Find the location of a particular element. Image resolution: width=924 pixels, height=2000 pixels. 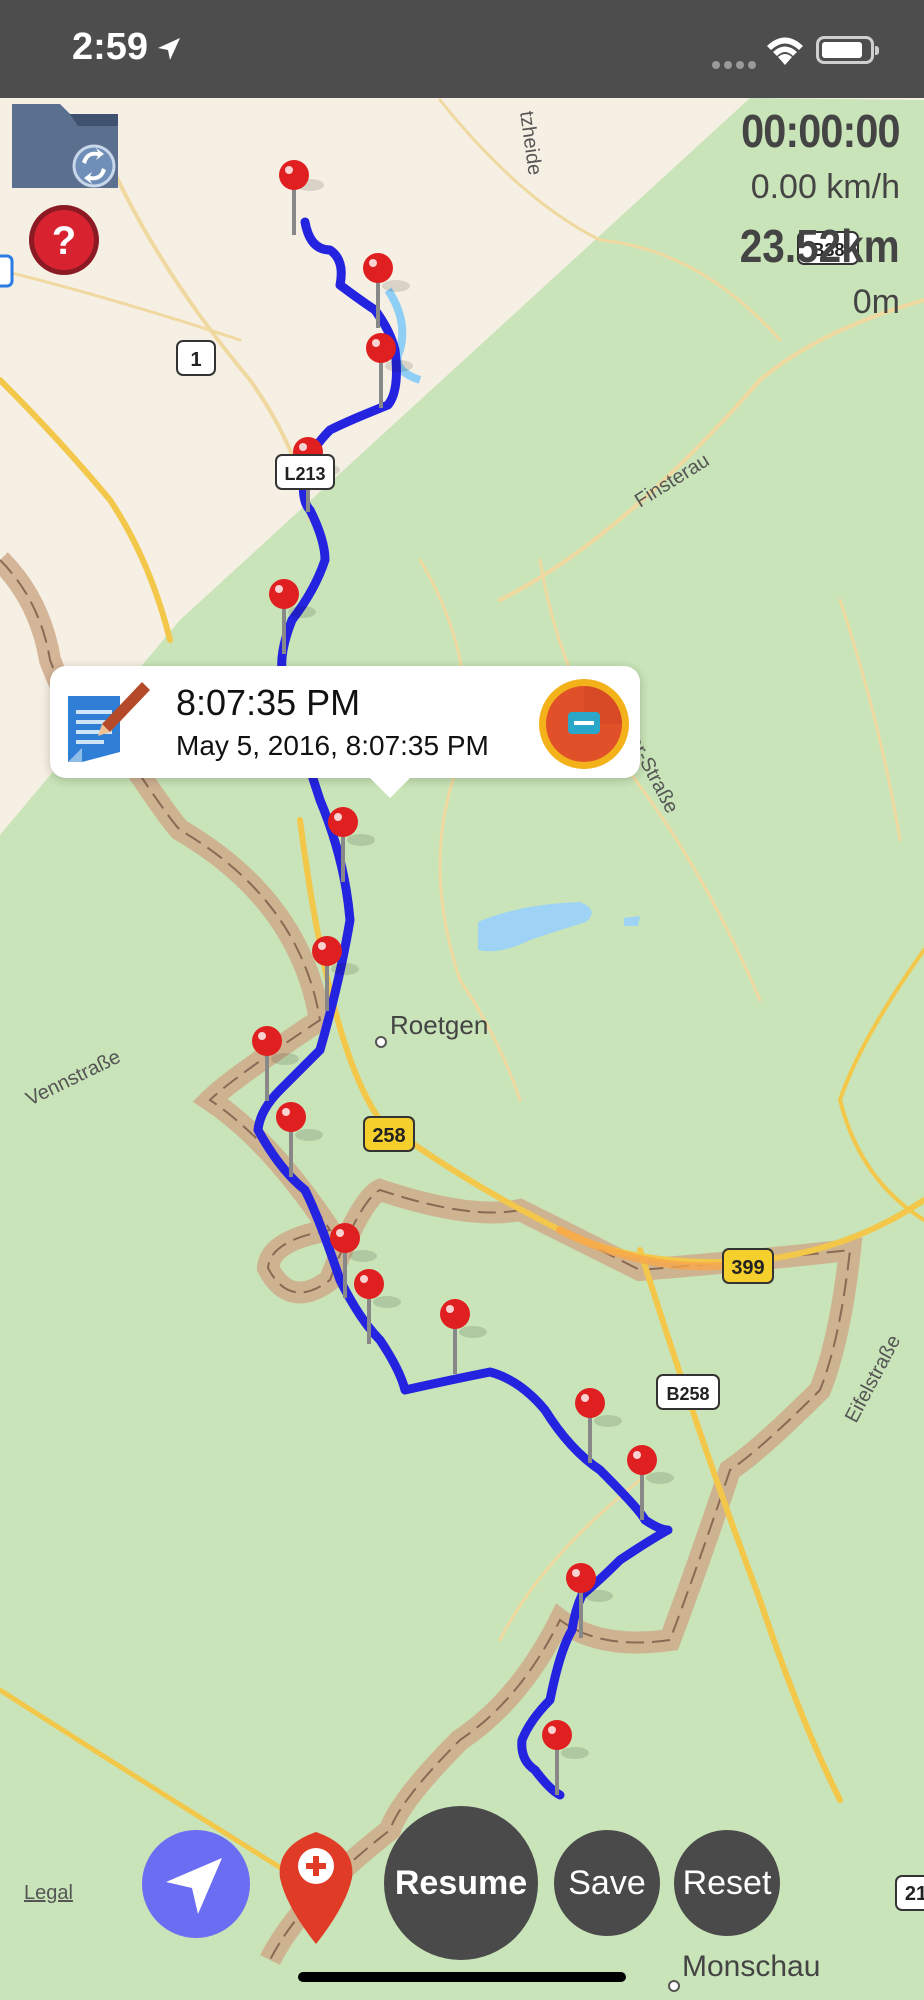

pin-callout: 8:07:35 PM May 5, 2016, 8:07:35 PM is located at coordinates (345, 732).